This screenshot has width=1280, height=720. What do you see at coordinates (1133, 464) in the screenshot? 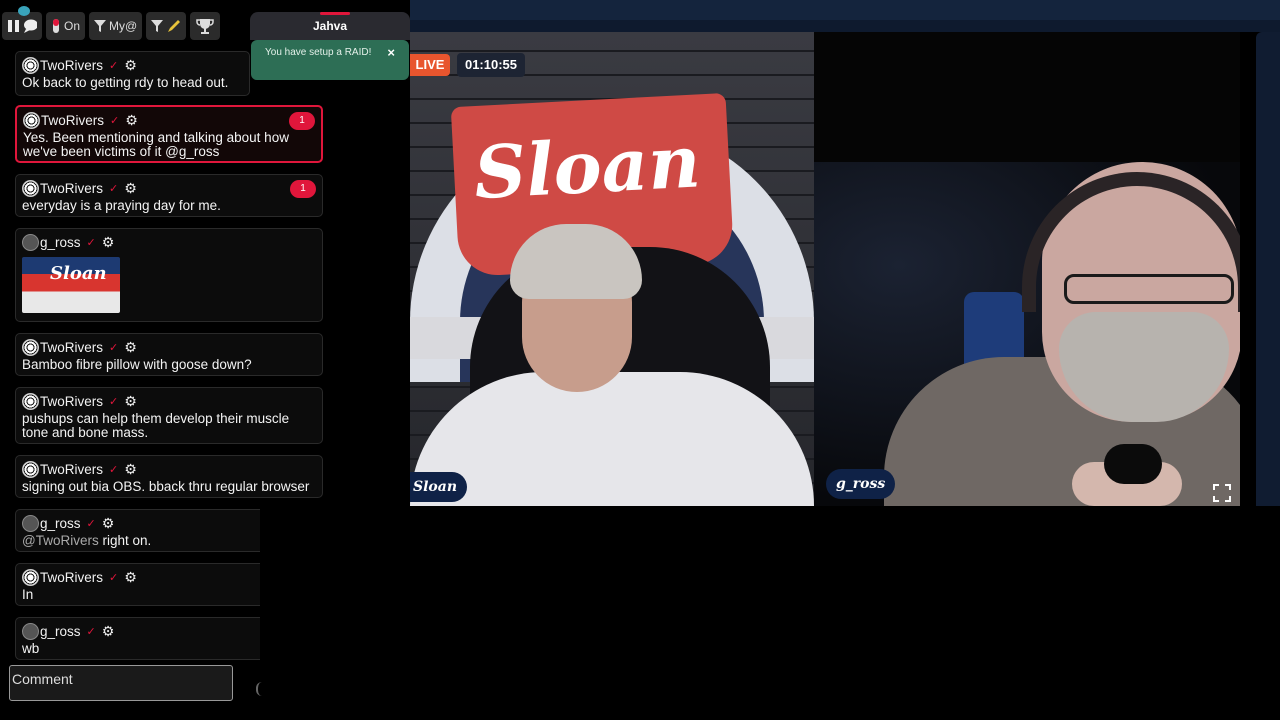
I see `microphone` at bounding box center [1133, 464].